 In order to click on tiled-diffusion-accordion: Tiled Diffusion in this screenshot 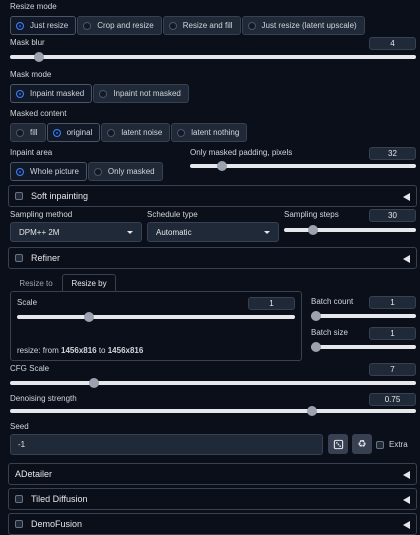, I will do `click(212, 499)`.